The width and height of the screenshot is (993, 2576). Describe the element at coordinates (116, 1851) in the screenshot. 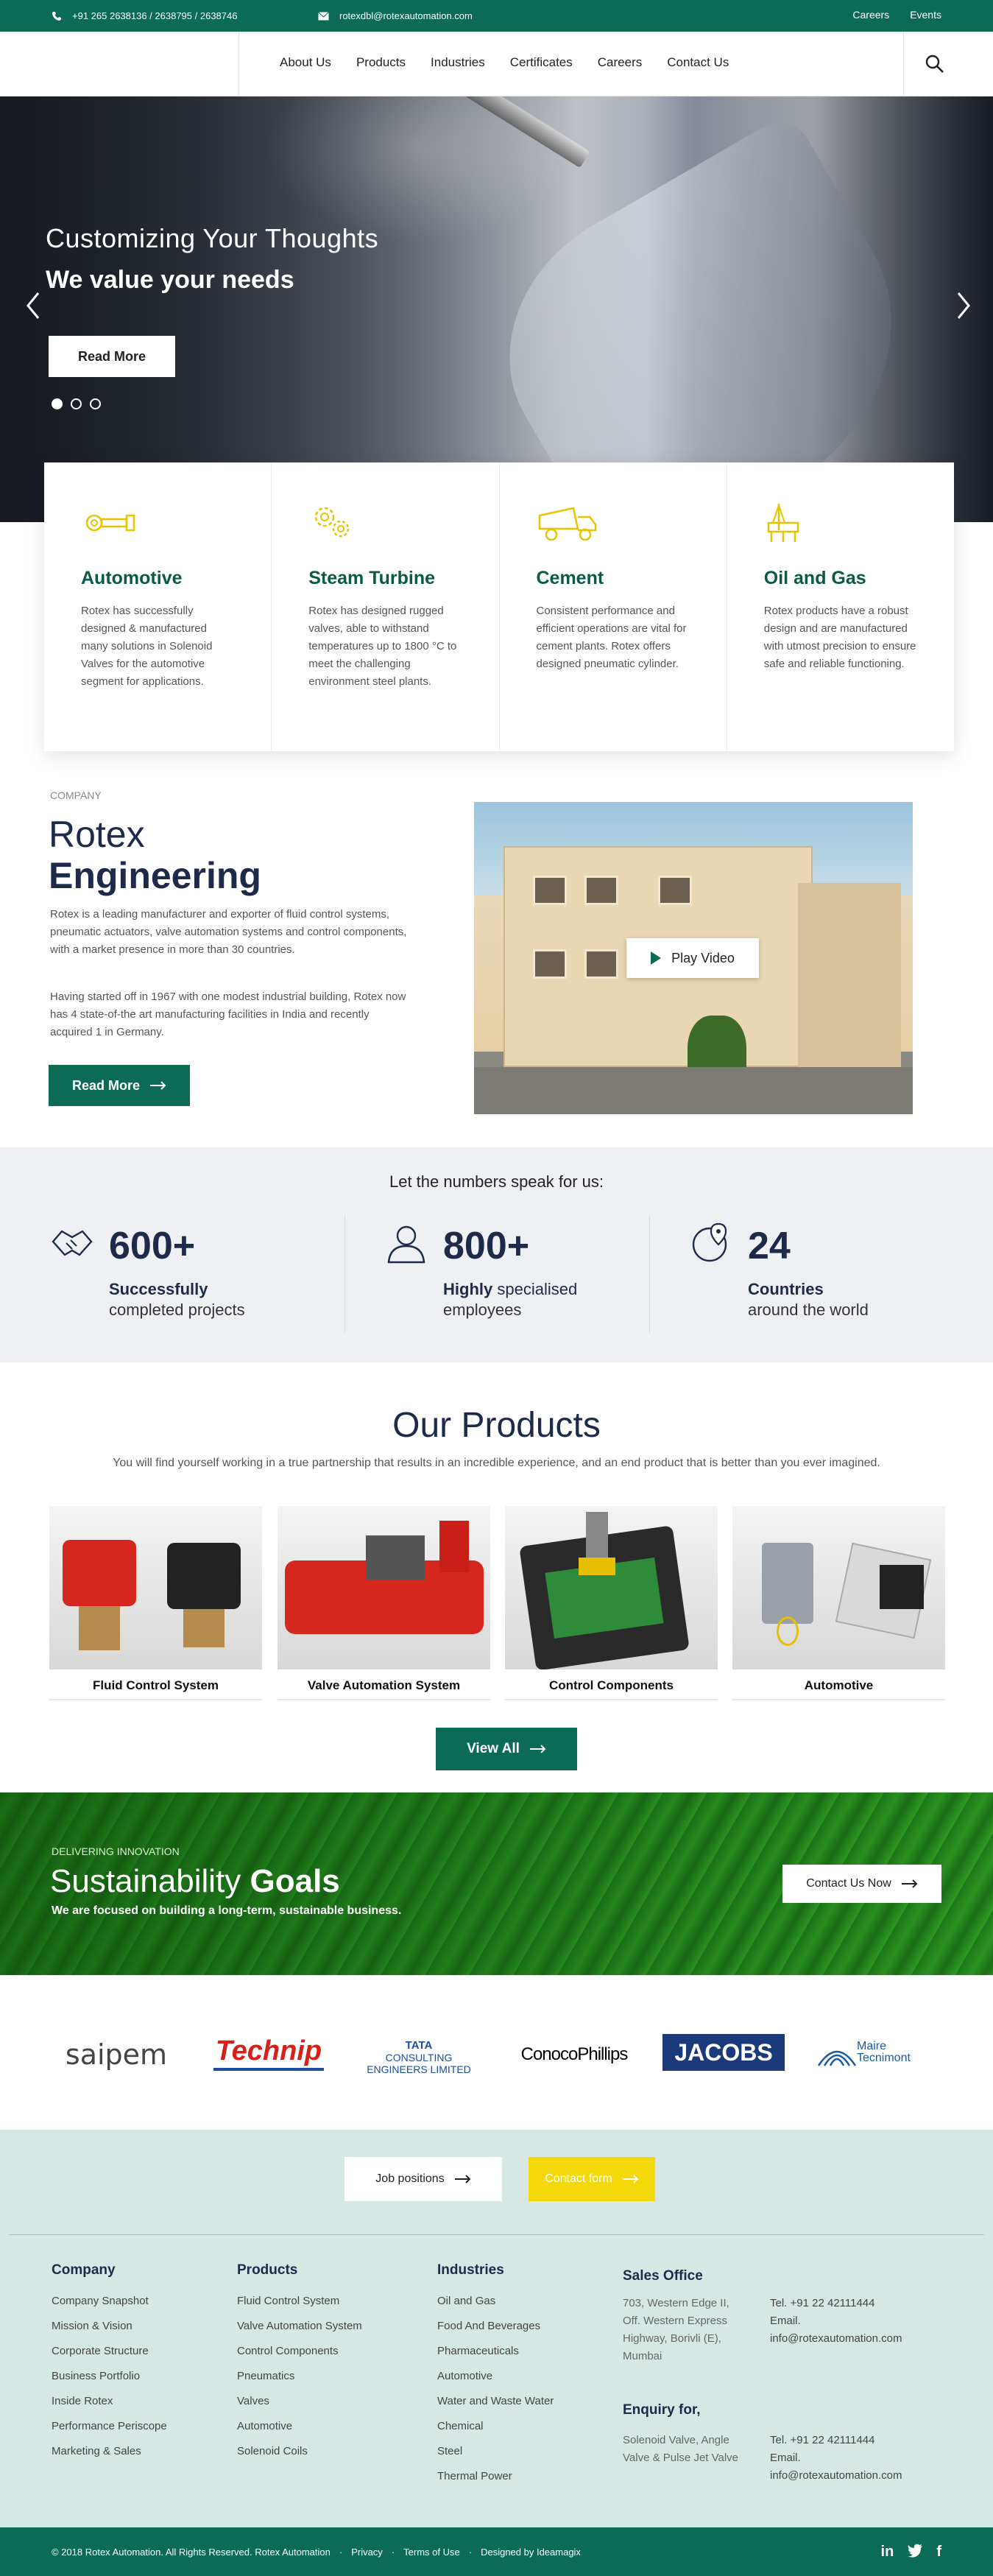

I see `sustainability-eyebrow: DELIVERING INNOVATION` at that location.